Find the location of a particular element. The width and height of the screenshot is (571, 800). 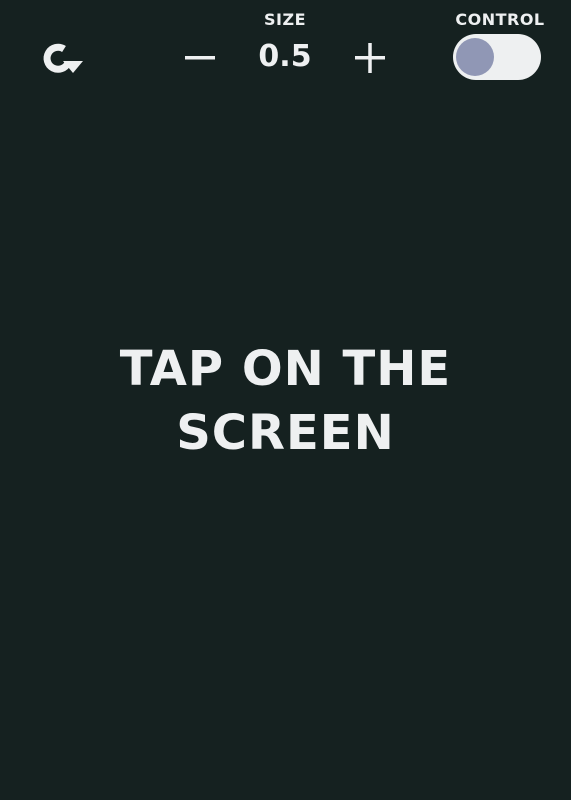

size-increase-button is located at coordinates (370, 58).